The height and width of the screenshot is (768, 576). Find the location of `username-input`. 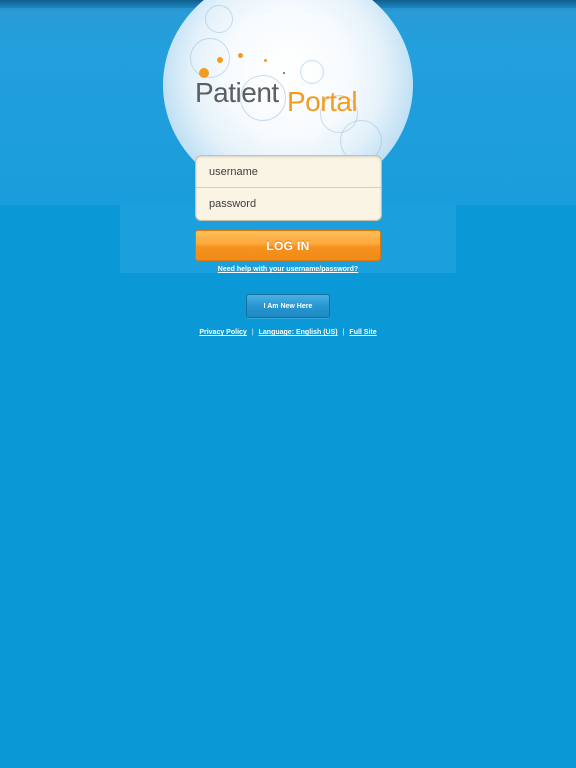

username-input is located at coordinates (288, 171).